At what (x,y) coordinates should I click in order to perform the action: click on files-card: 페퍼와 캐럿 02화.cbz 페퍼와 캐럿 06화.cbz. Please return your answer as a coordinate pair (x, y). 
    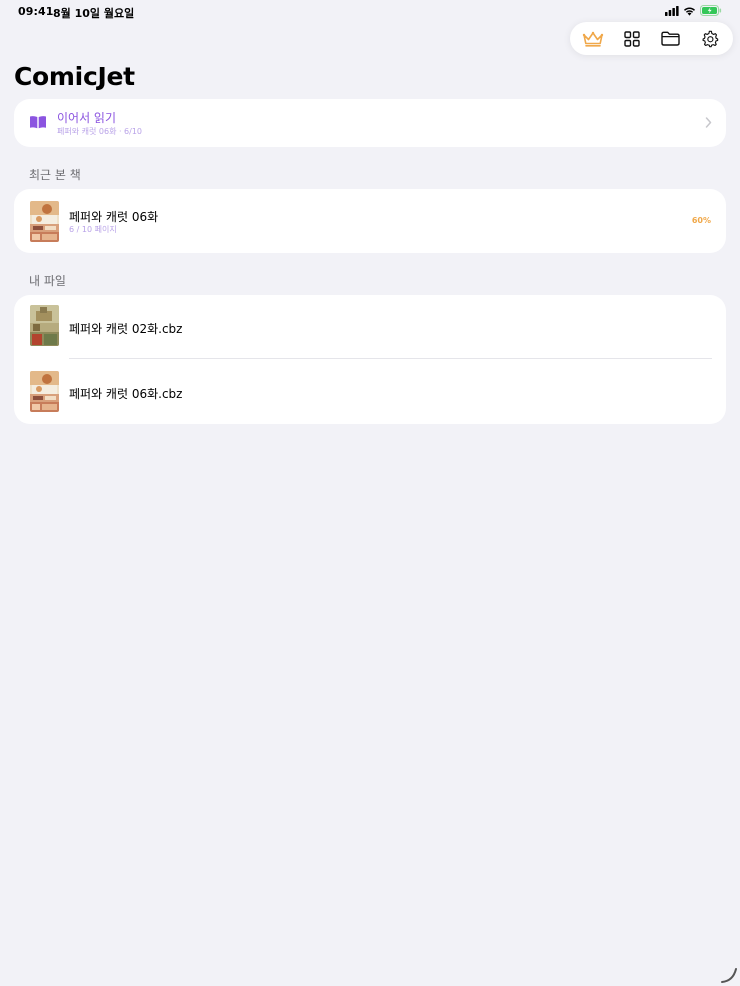
    Looking at the image, I should click on (370, 359).